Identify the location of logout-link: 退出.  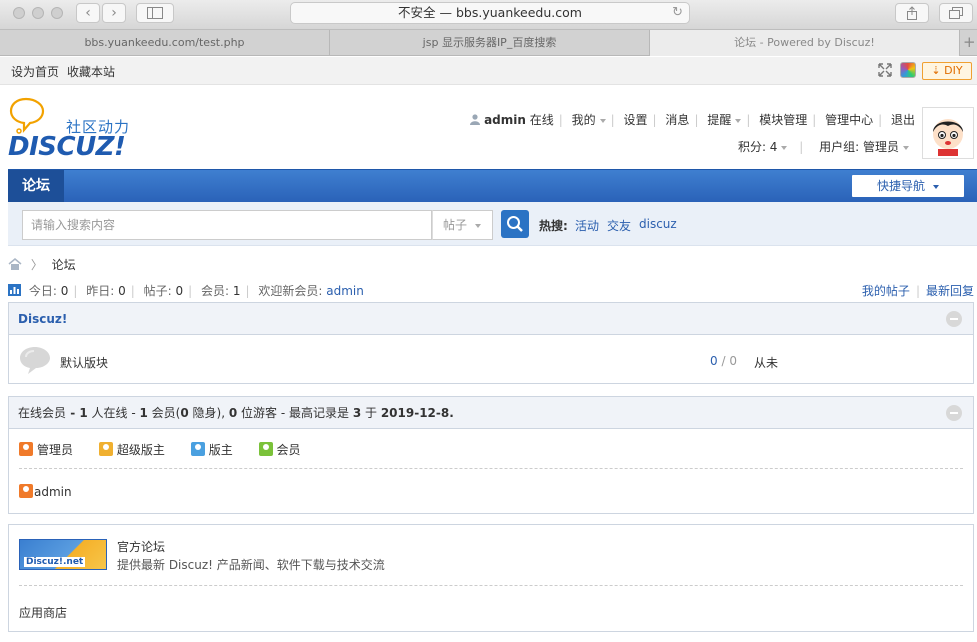
(903, 120).